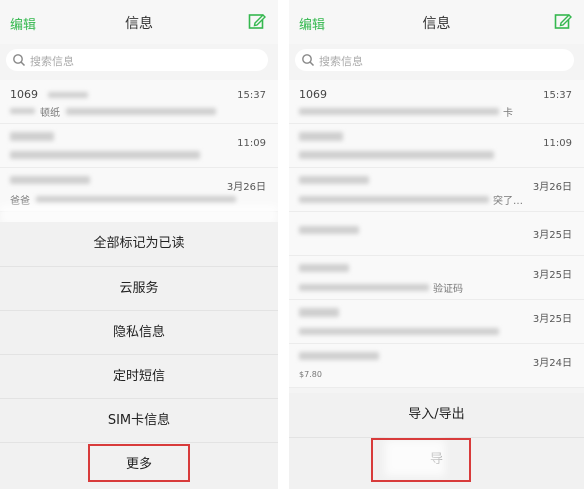 The width and height of the screenshot is (584, 489). What do you see at coordinates (310, 374) in the screenshot?
I see `message-snippet: $7.80` at bounding box center [310, 374].